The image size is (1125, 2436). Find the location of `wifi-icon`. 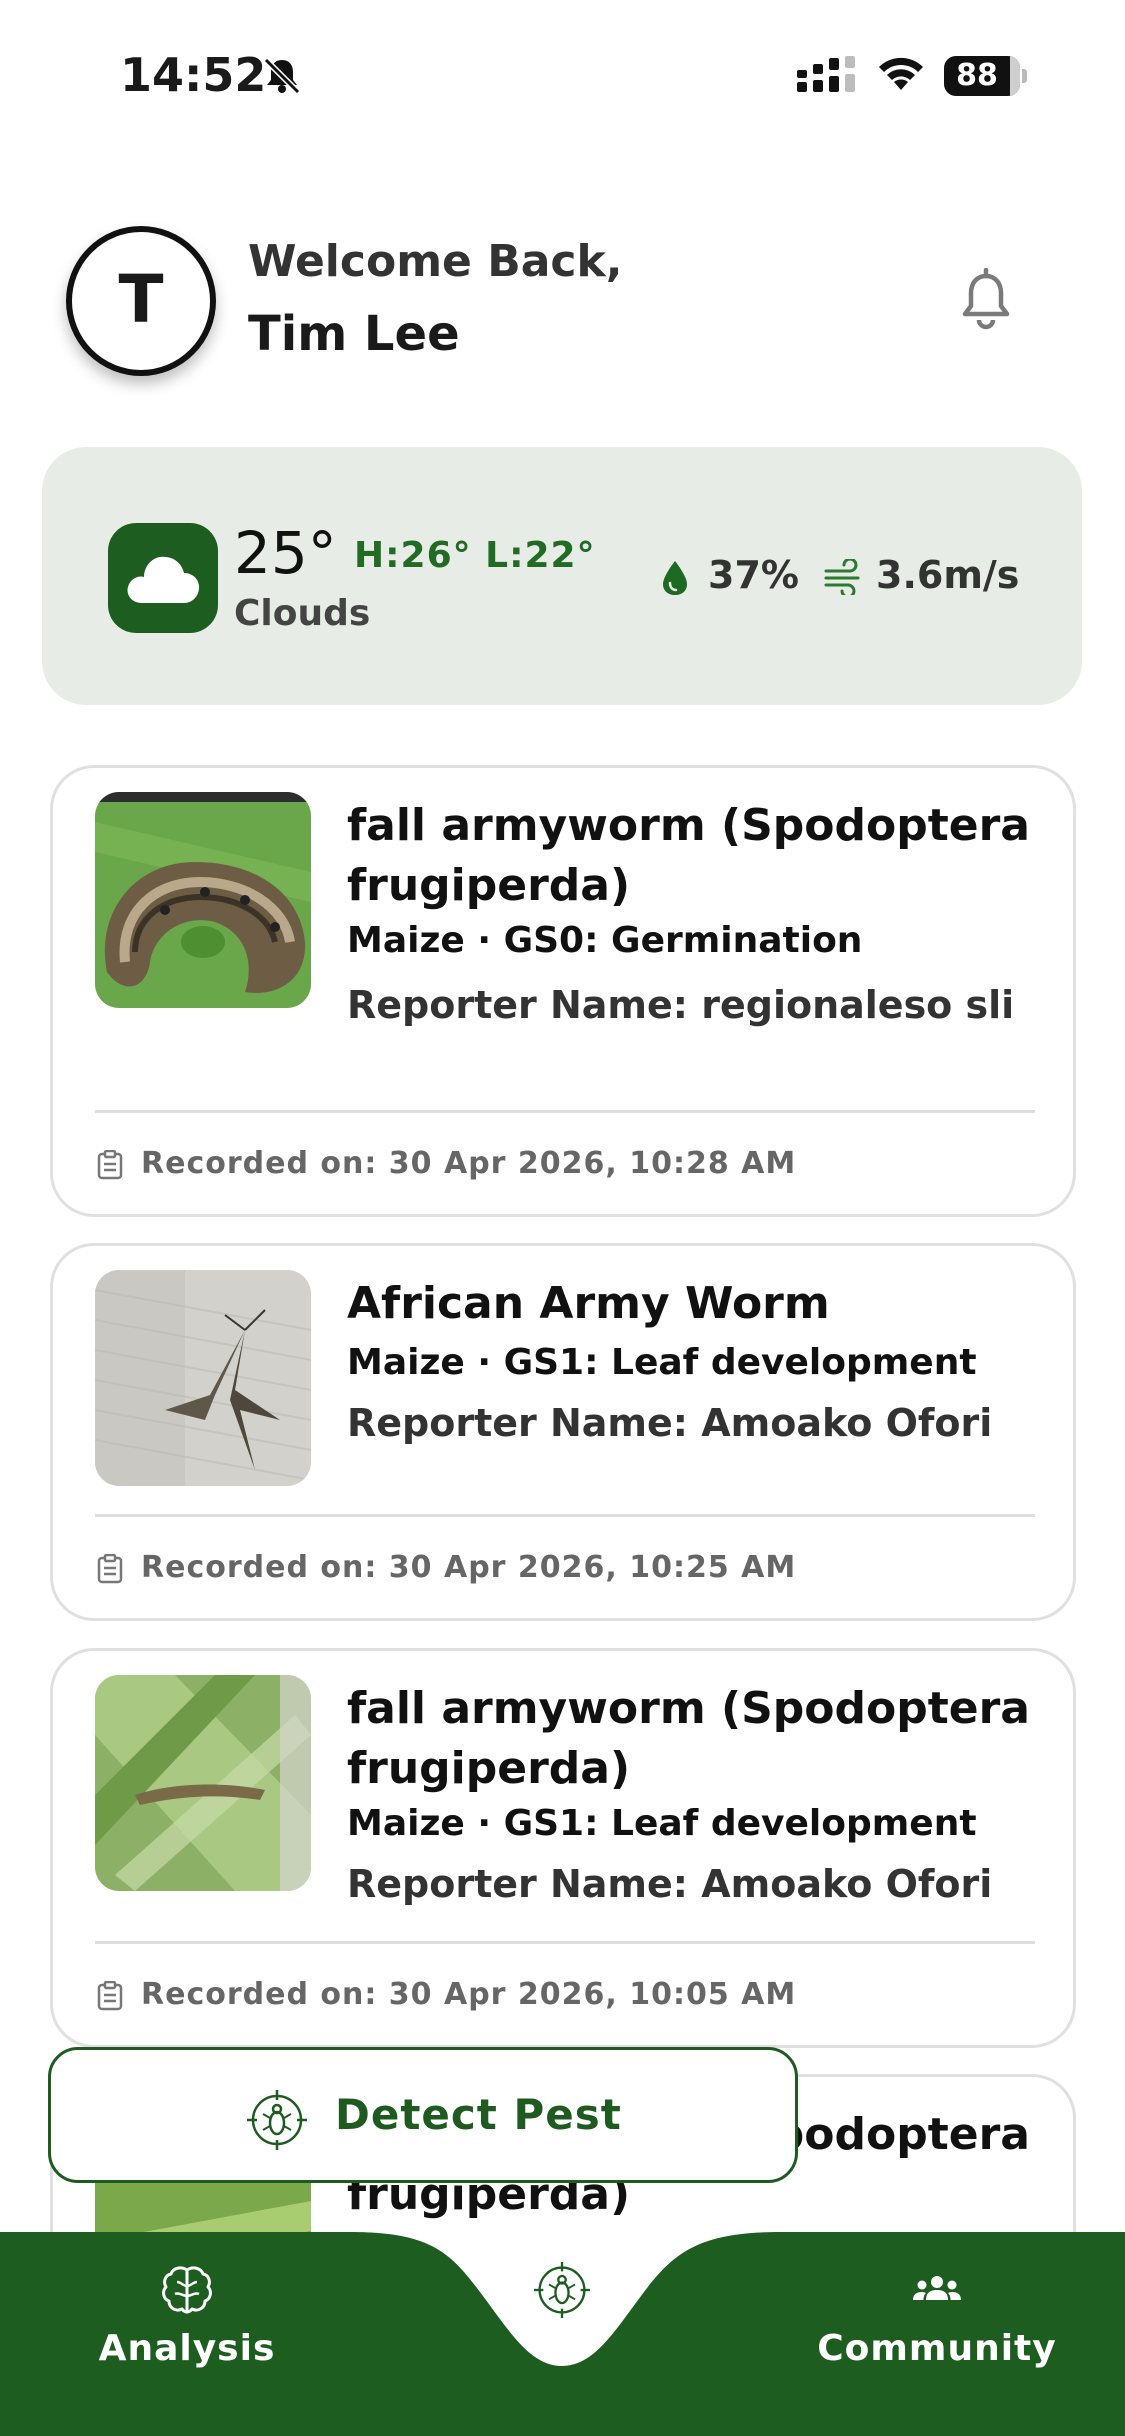

wifi-icon is located at coordinates (901, 73).